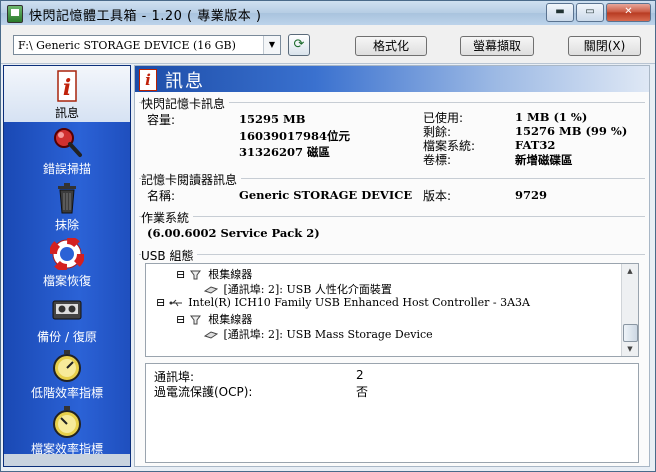  I want to click on os-version-value: (6.00.6002 Service Pack 2), so click(233, 233).